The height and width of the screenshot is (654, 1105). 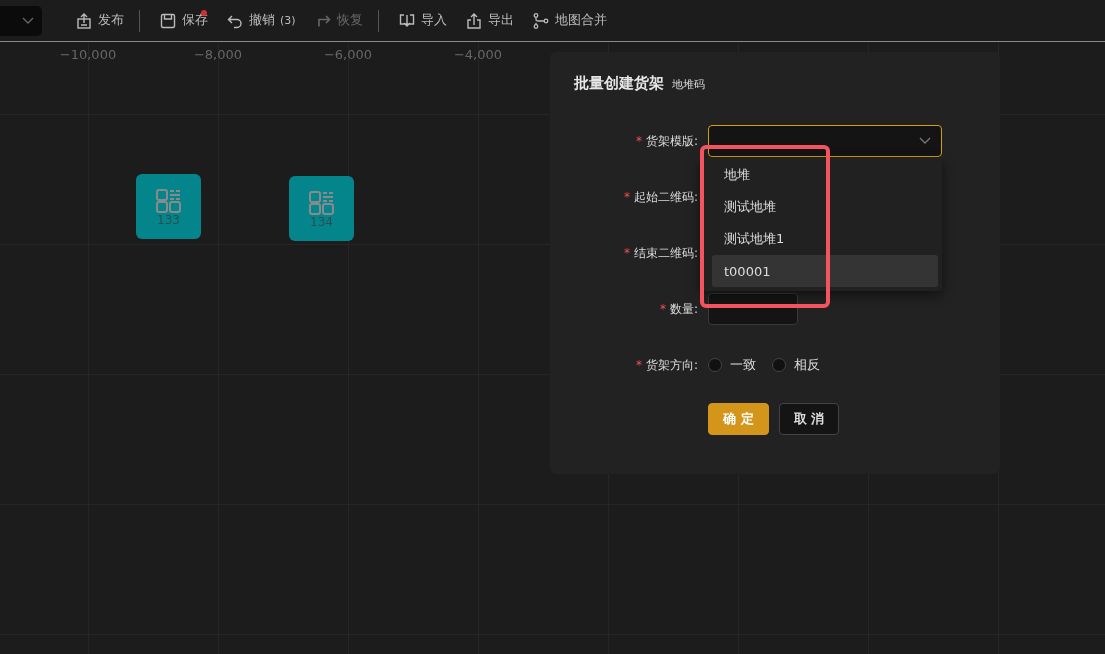 I want to click on axis-label: −8,000, so click(x=218, y=54).